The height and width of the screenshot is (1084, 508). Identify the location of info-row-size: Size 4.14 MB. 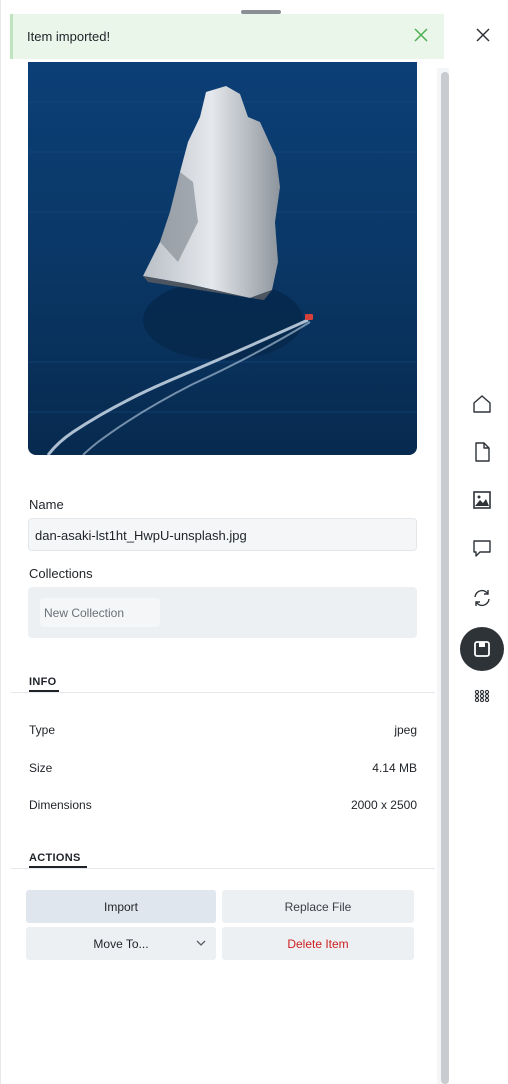
(223, 770).